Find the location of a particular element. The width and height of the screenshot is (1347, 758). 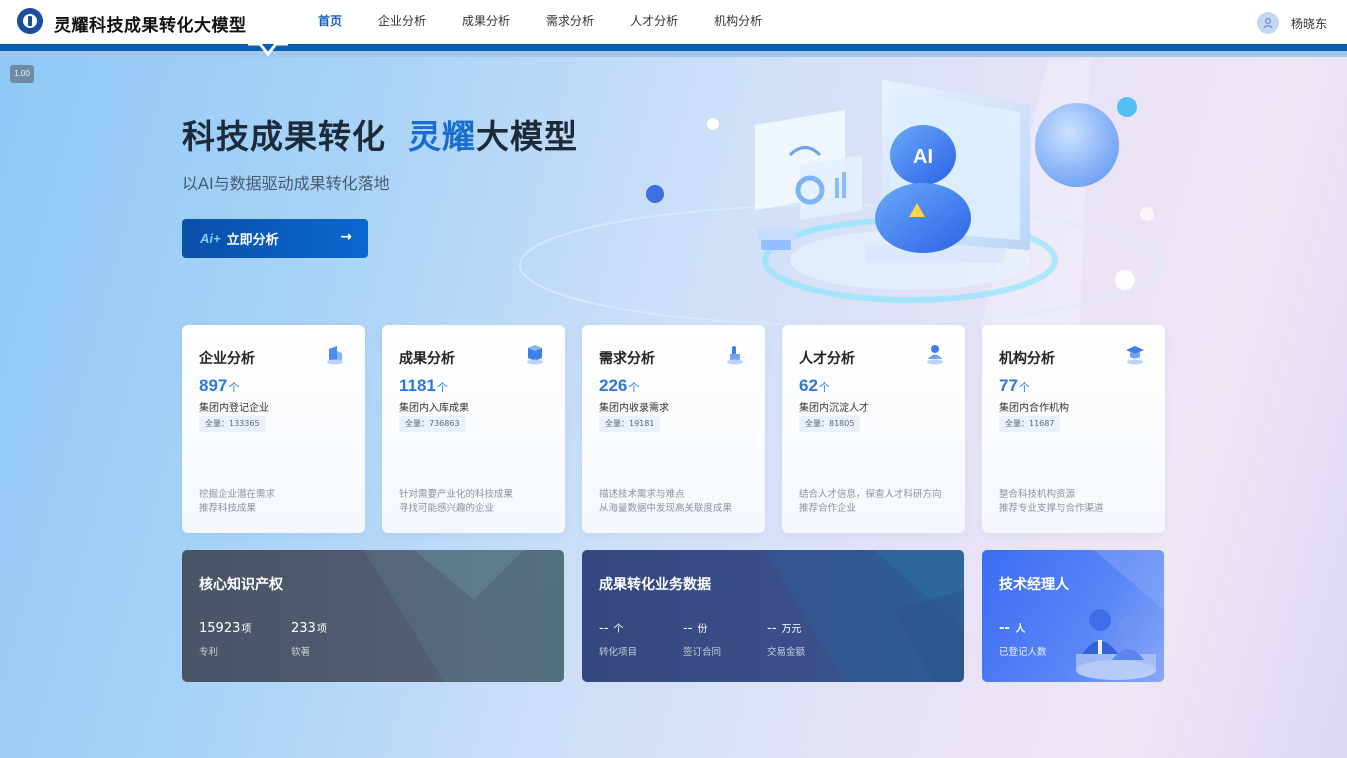

card-description: 描述技术需求与难点 从海量数据中发现高关联度成果 is located at coordinates (666, 501).